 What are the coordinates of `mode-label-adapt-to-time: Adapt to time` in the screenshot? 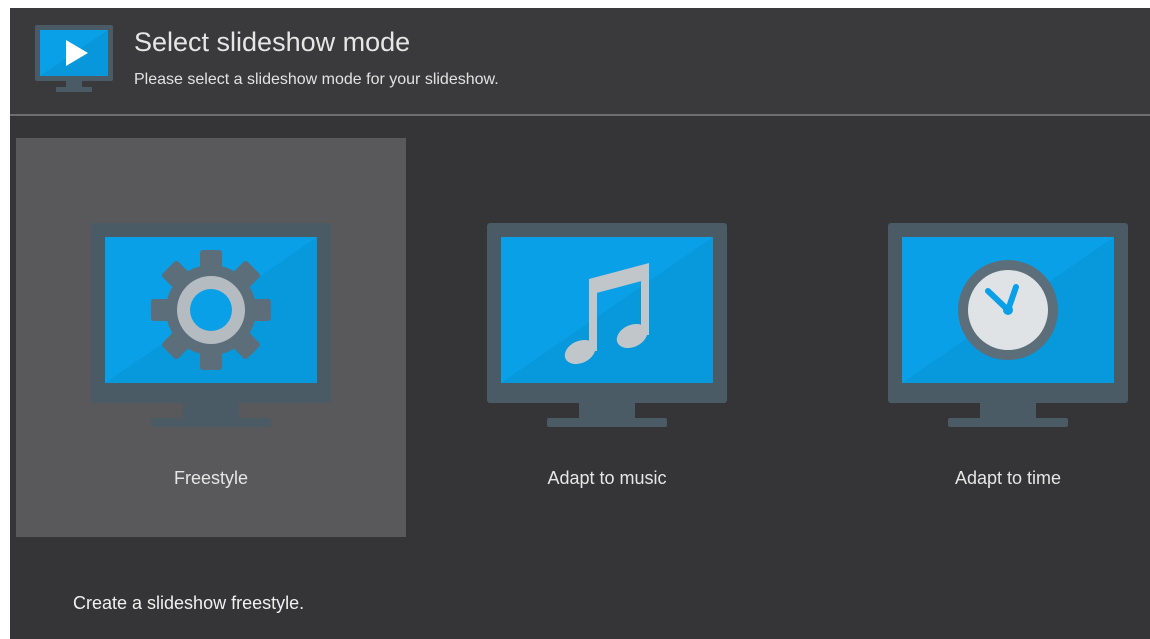 It's located at (1008, 478).